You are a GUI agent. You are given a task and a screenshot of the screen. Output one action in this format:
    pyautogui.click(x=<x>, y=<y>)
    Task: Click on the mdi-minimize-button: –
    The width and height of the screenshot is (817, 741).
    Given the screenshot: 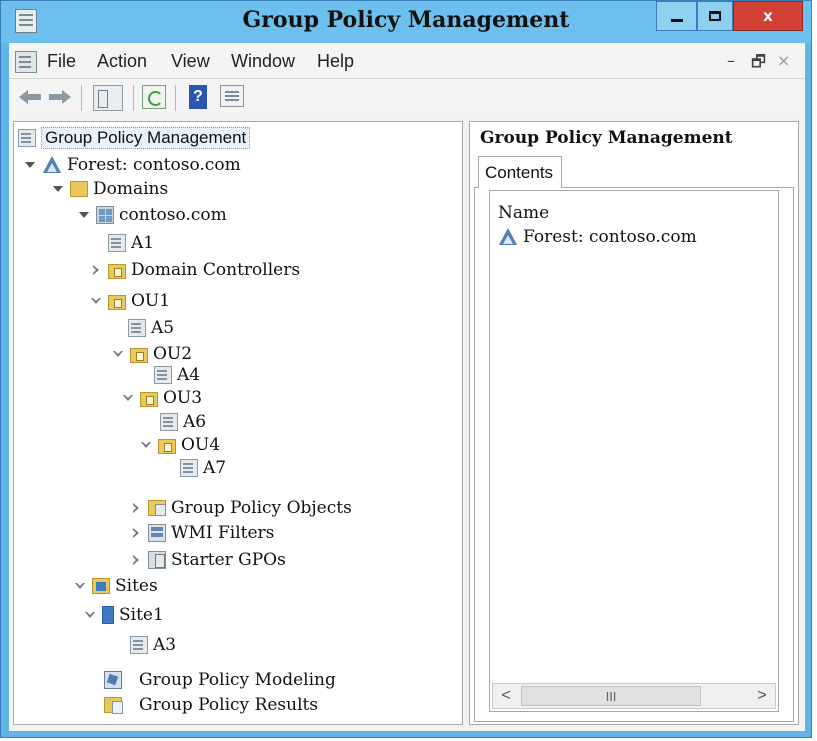 What is the action you would take?
    pyautogui.click(x=731, y=60)
    